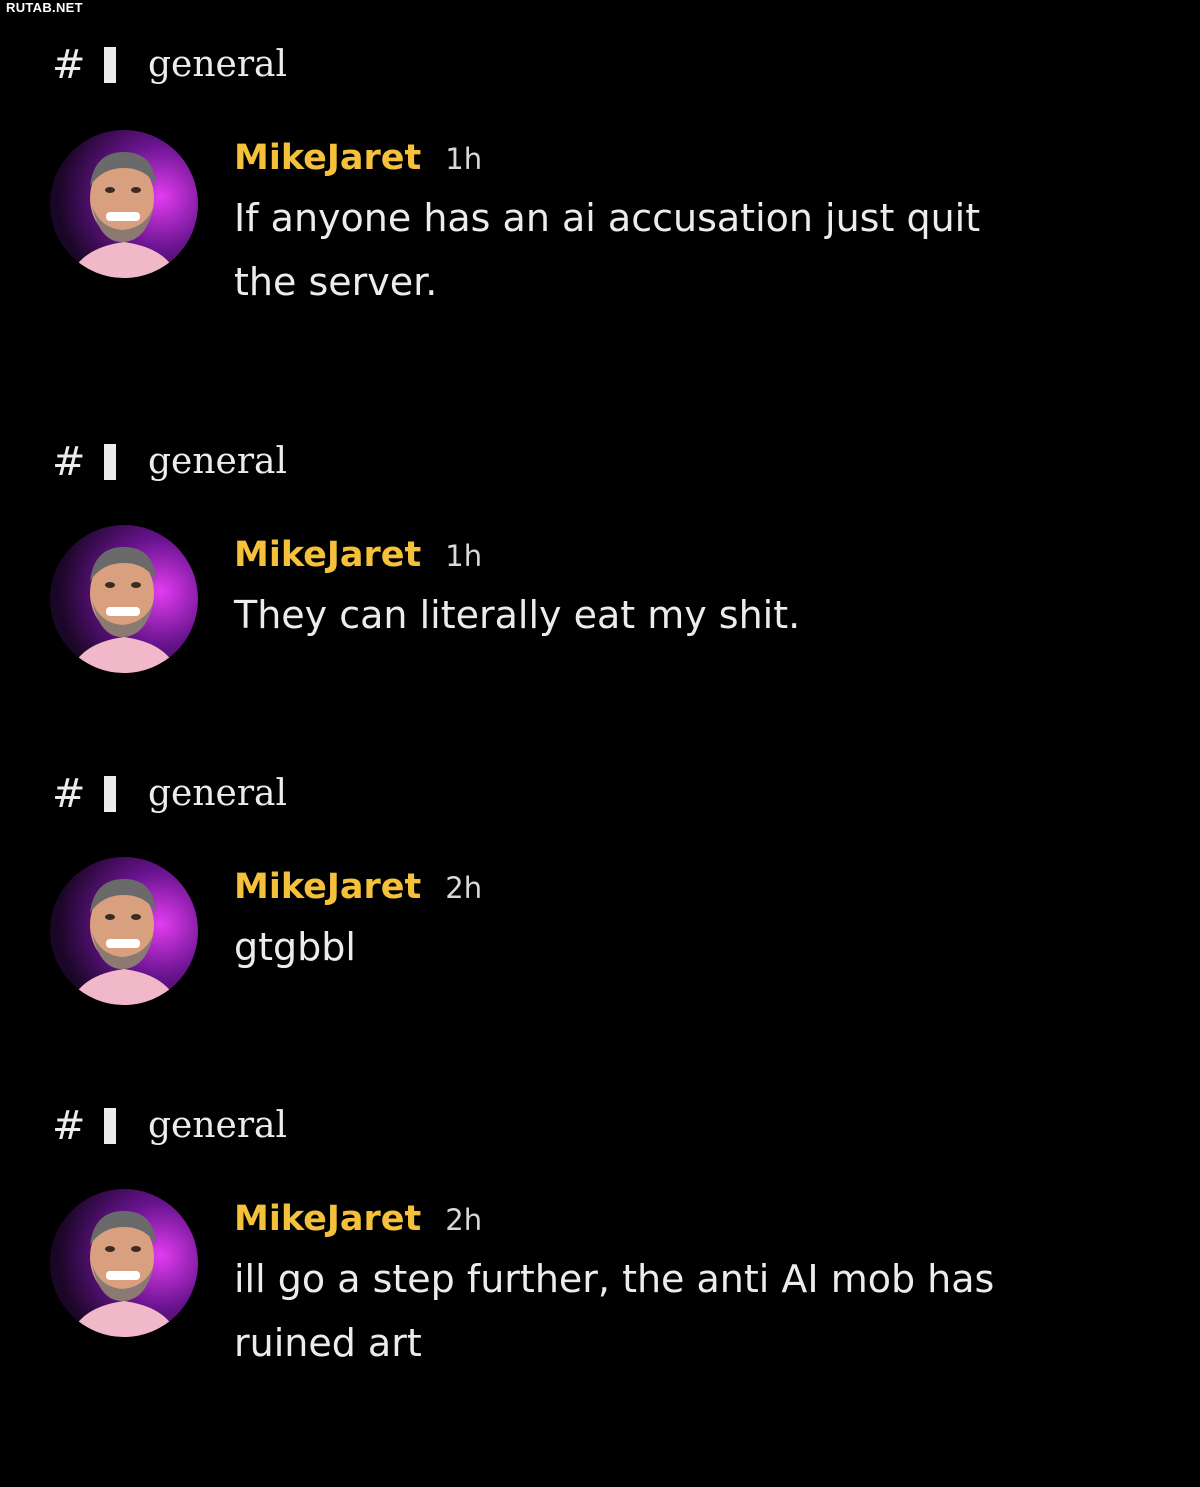 Image resolution: width=1200 pixels, height=1487 pixels. Describe the element at coordinates (44, 7) in the screenshot. I see `watermark: RUTAB.NET` at that location.